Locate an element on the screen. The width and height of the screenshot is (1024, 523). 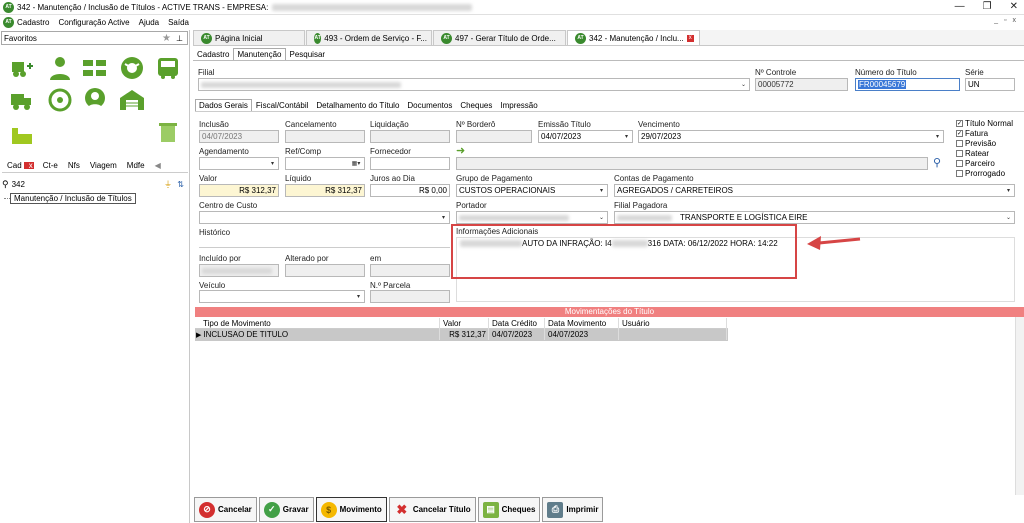
liquido-field: R$ 312,37 is located at coordinates (325, 190).